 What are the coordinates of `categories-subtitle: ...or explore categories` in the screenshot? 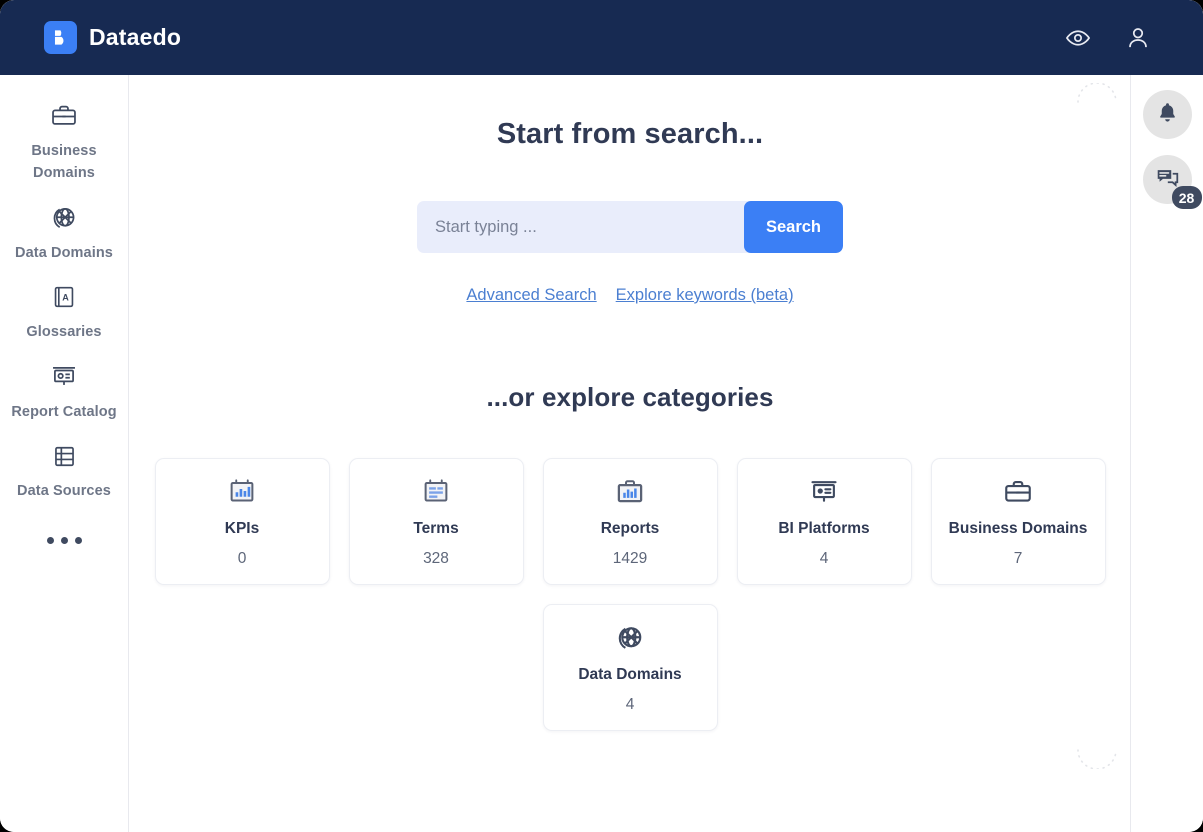 It's located at (630, 397).